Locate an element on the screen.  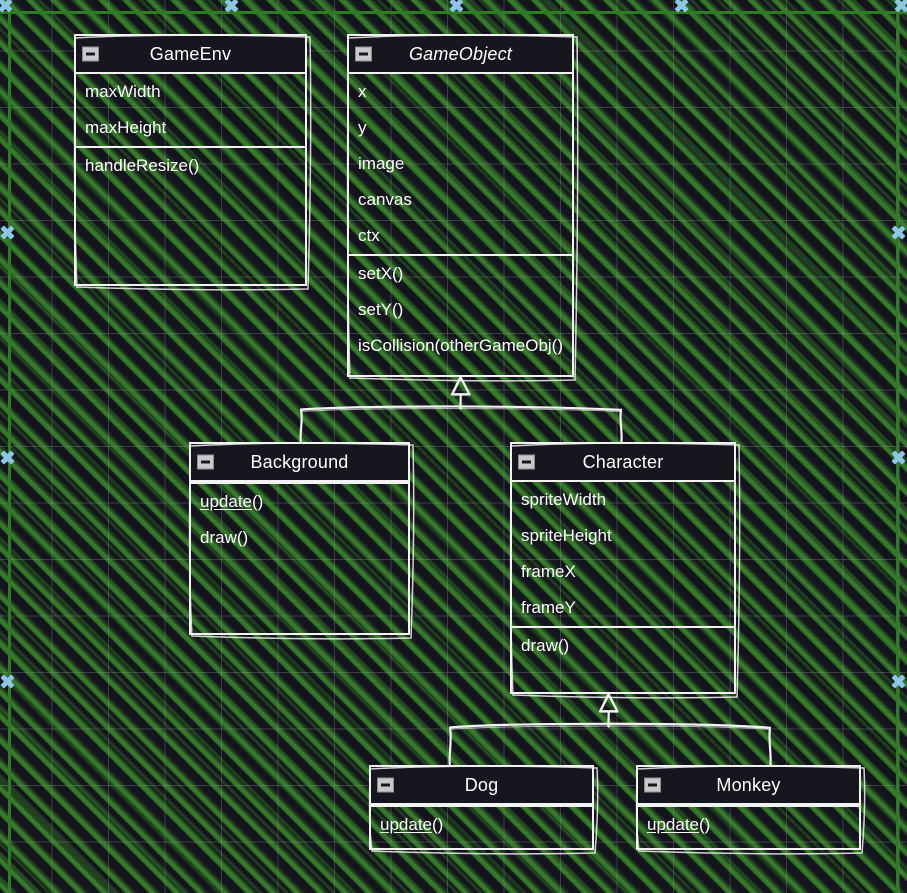
class-header-dog: Dog is located at coordinates (481, 786).